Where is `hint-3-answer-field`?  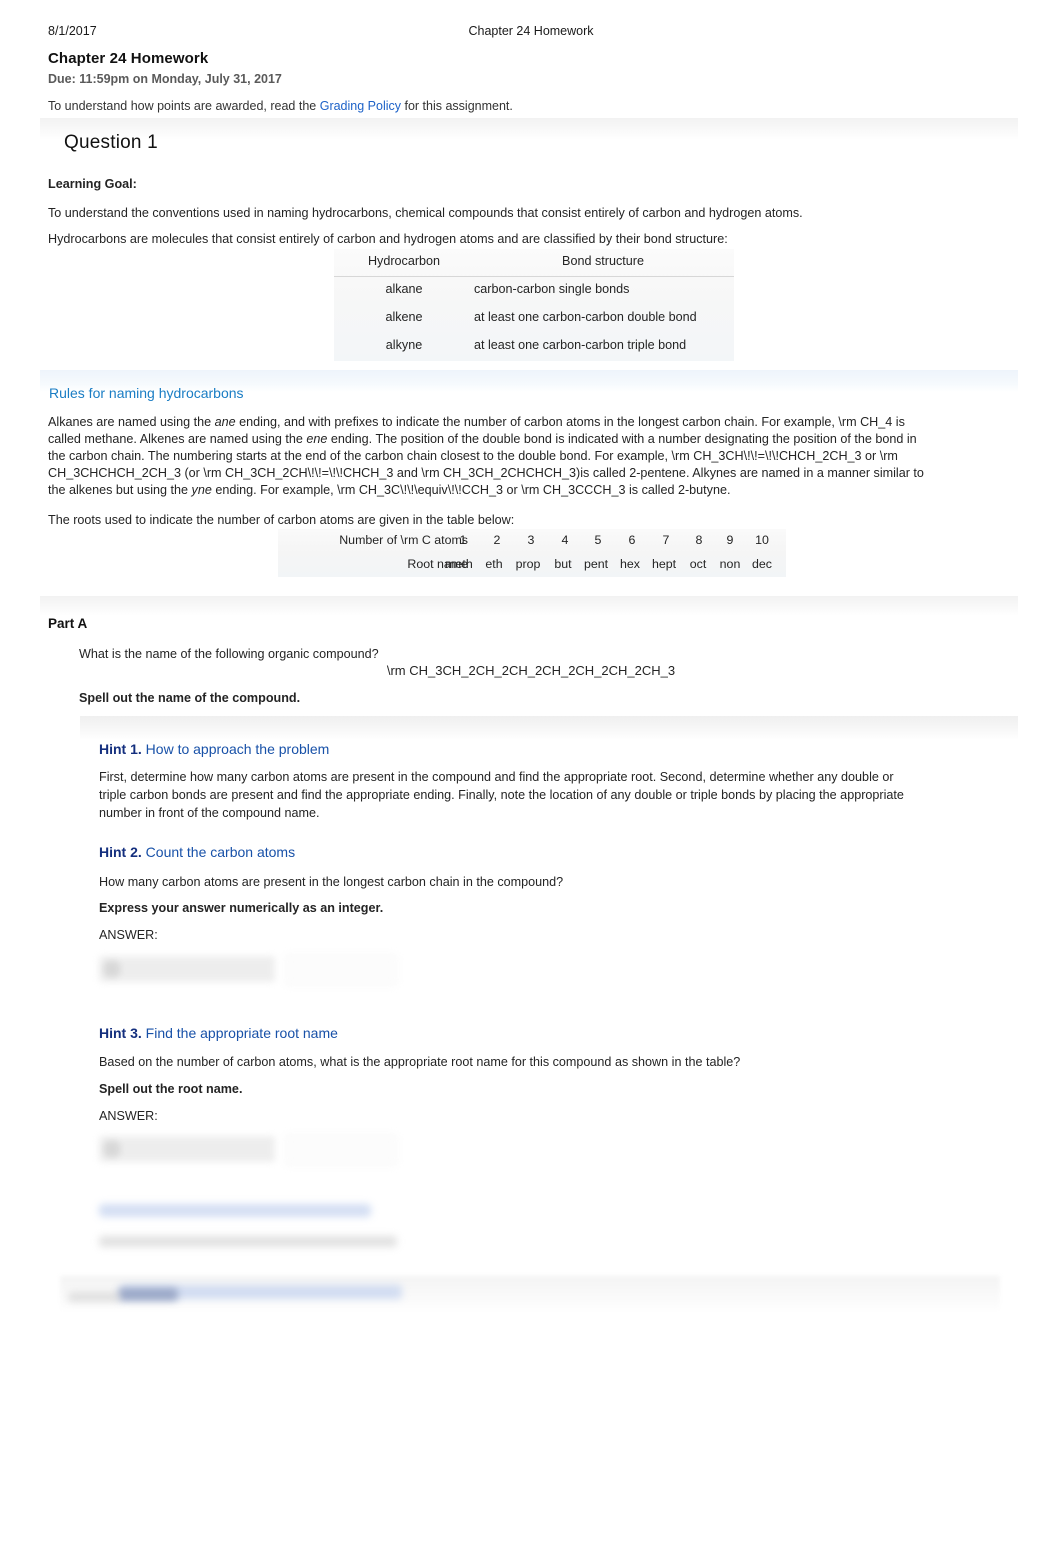
hint-3-answer-field is located at coordinates (248, 1153).